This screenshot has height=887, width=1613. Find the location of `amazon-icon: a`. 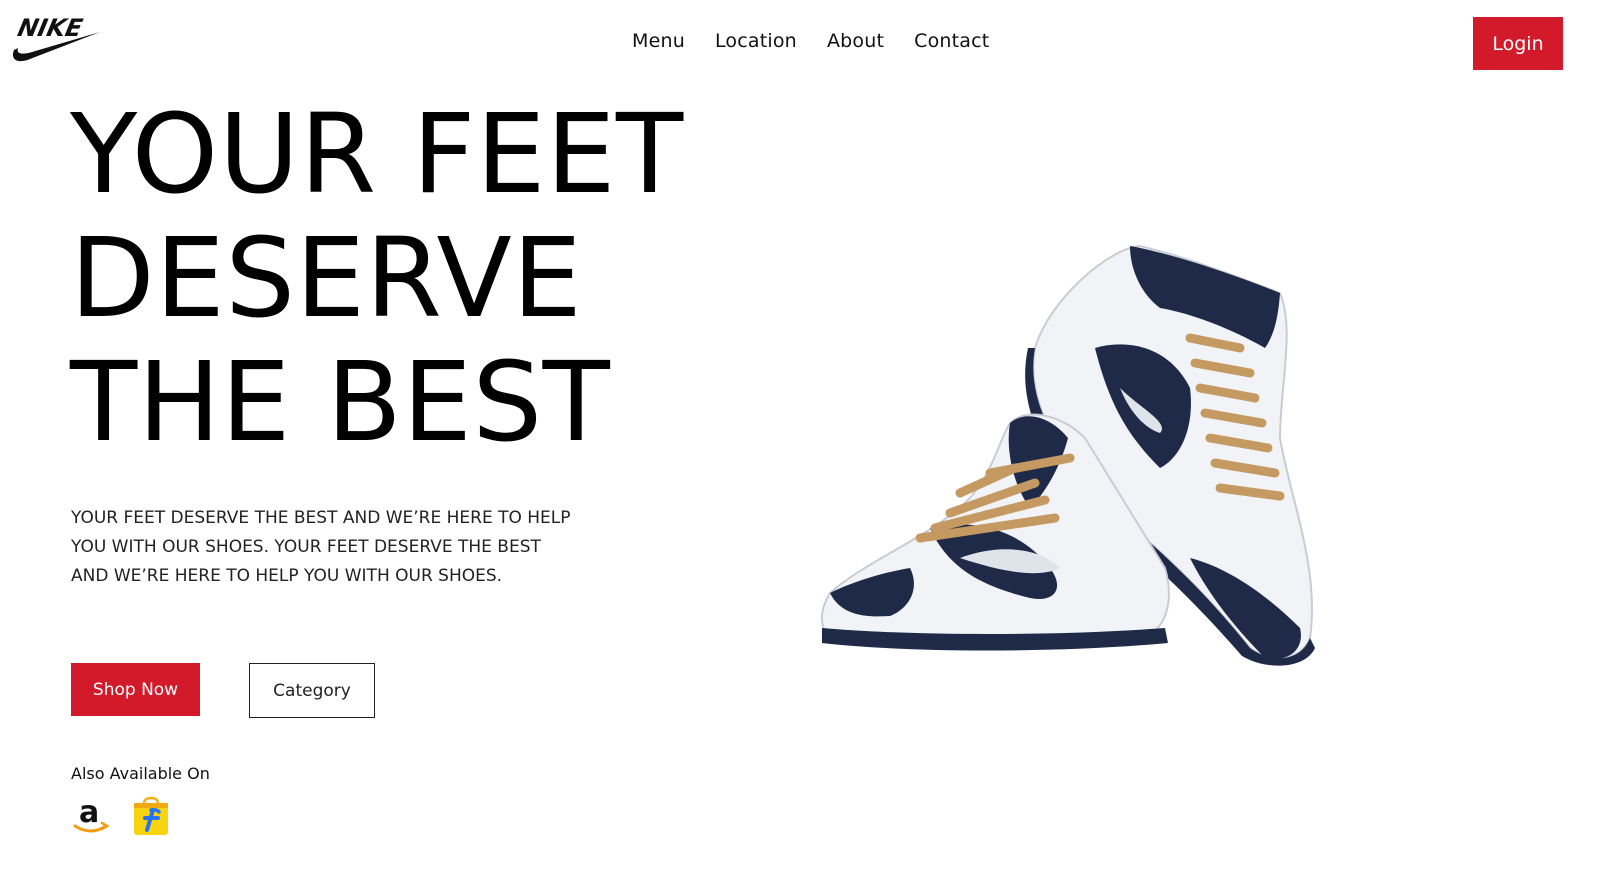

amazon-icon: a is located at coordinates (91, 816).